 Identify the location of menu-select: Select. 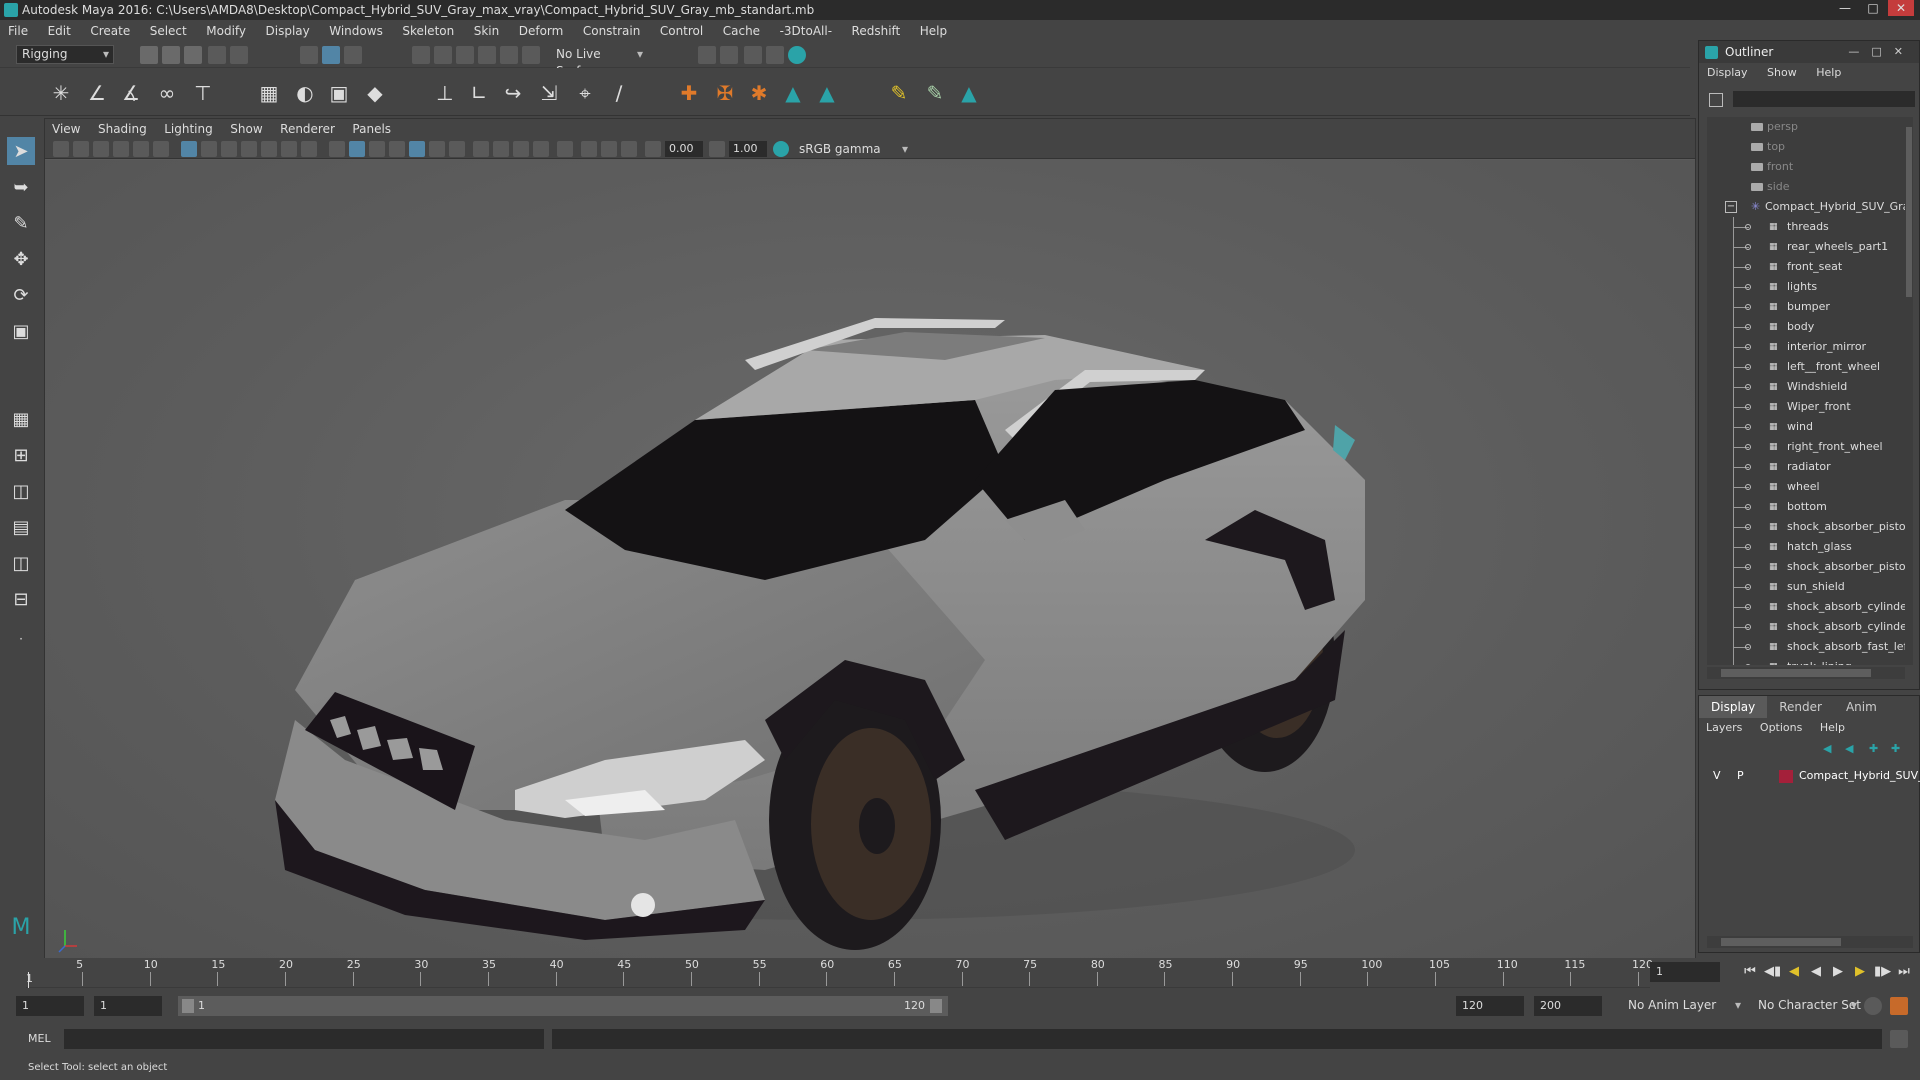
(168, 31).